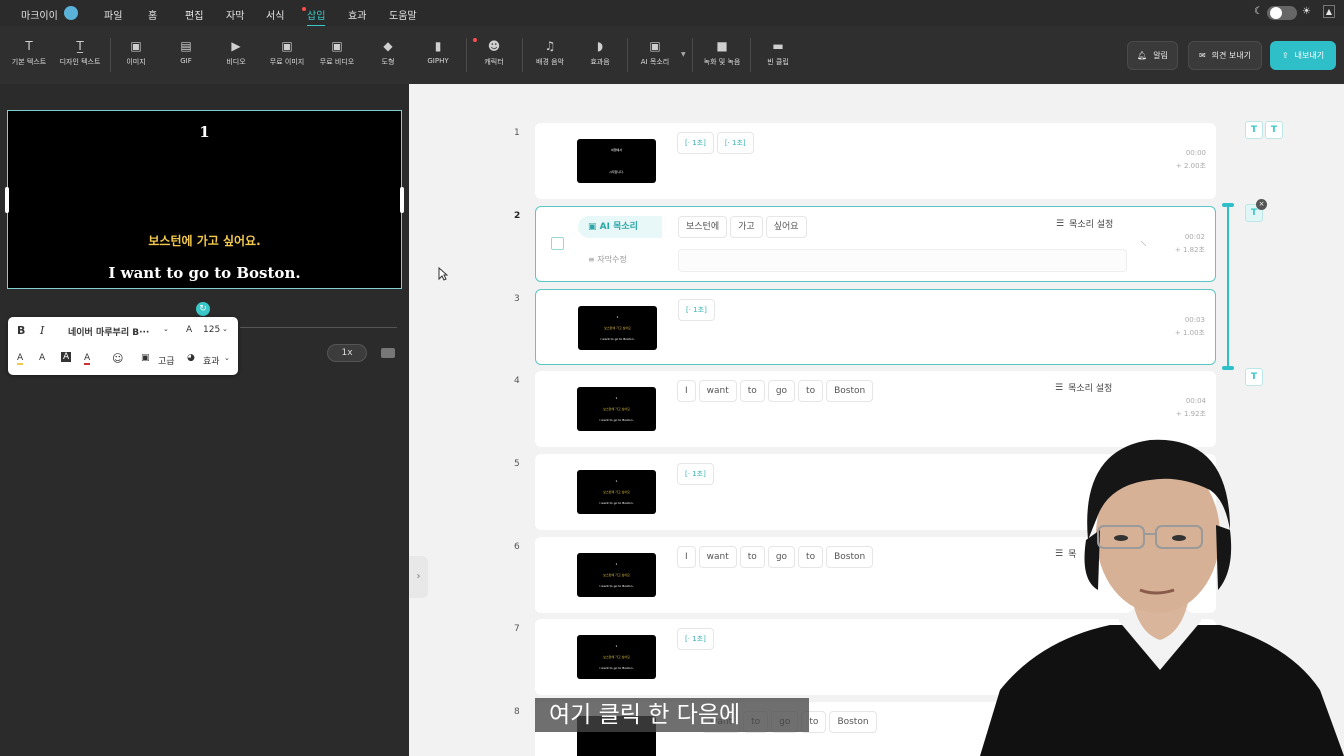 The height and width of the screenshot is (756, 1344). I want to click on gif-button: ▤ GIF, so click(186, 55).